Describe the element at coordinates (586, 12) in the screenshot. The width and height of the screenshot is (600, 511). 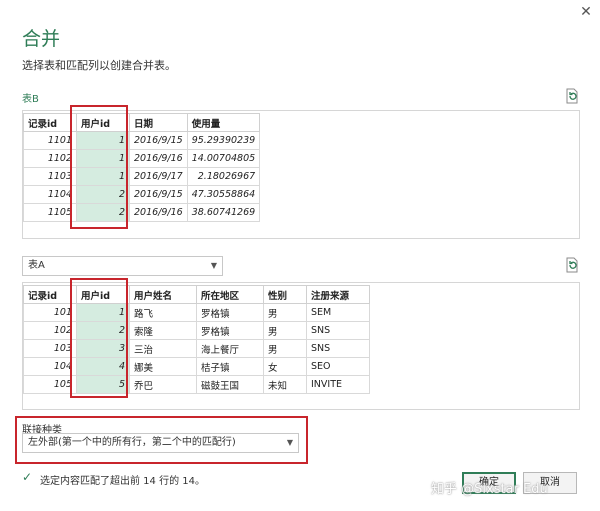
I see `close-icon: ✕` at that location.